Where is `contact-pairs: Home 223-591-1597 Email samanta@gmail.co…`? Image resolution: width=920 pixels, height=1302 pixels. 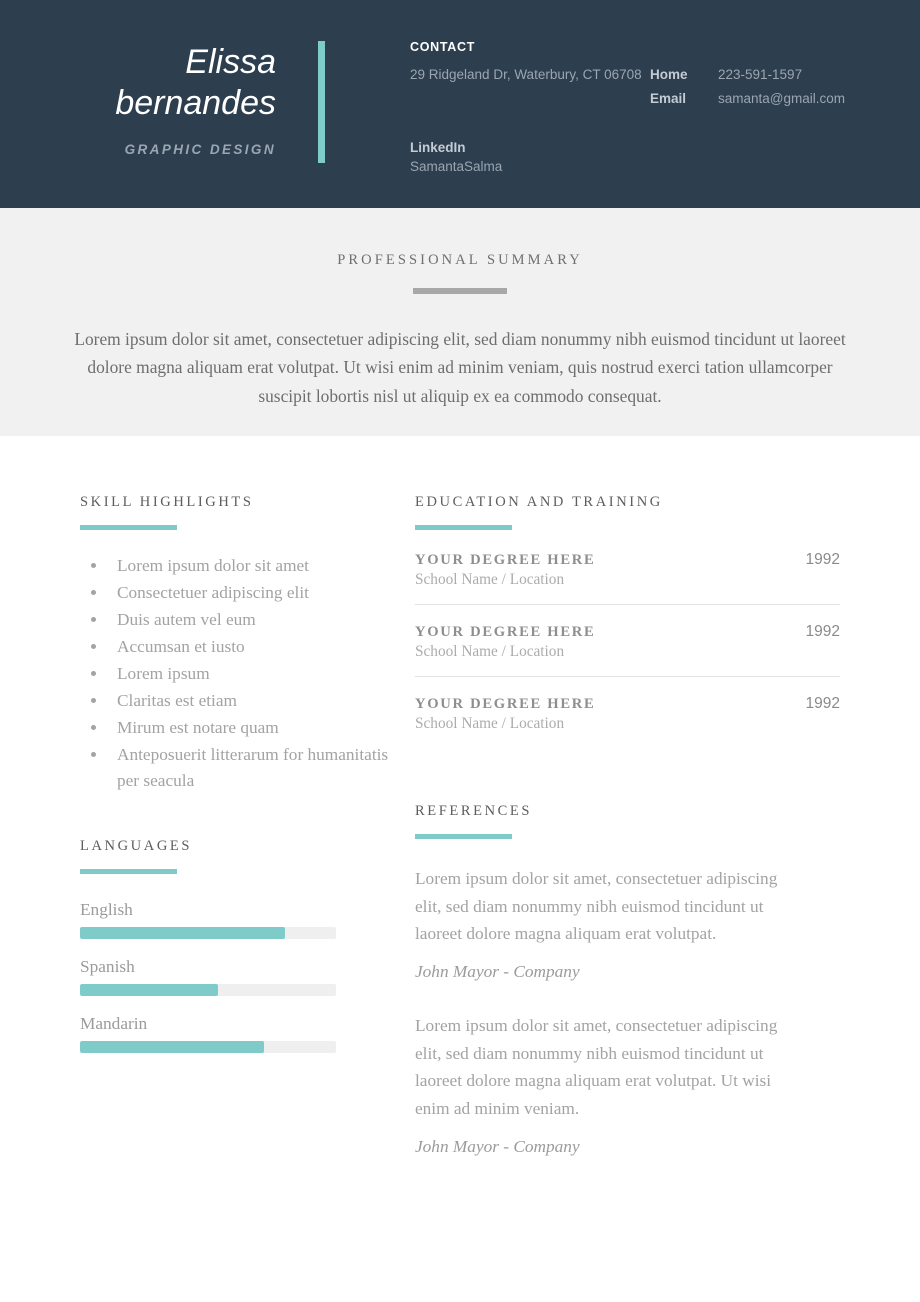
contact-pairs: Home 223-591-1597 Email samanta@gmail.co… is located at coordinates (747, 87).